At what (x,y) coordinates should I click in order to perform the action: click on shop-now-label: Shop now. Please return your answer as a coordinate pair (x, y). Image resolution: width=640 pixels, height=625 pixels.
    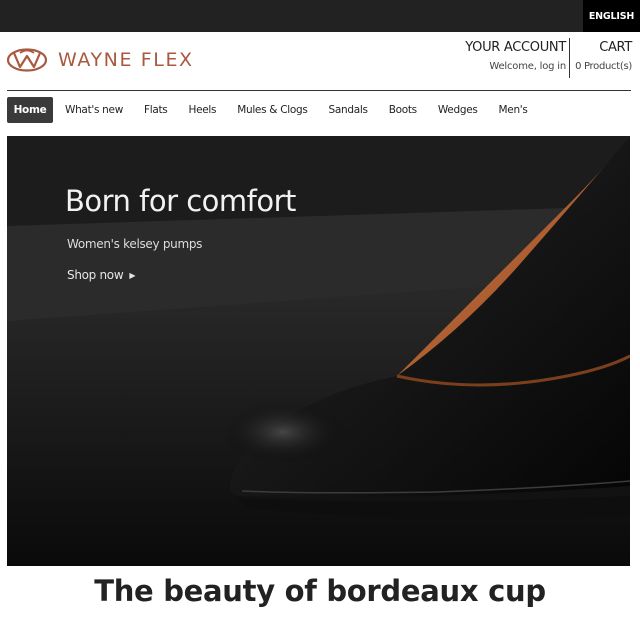
    Looking at the image, I should click on (95, 275).